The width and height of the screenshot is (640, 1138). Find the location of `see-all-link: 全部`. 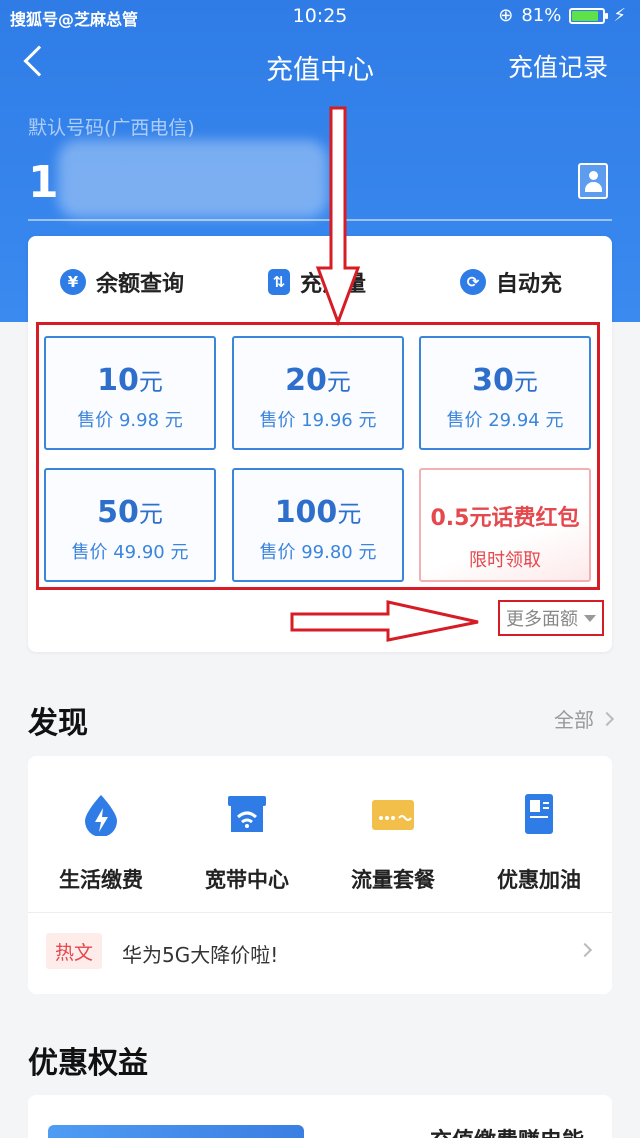

see-all-link: 全部 is located at coordinates (584, 718).